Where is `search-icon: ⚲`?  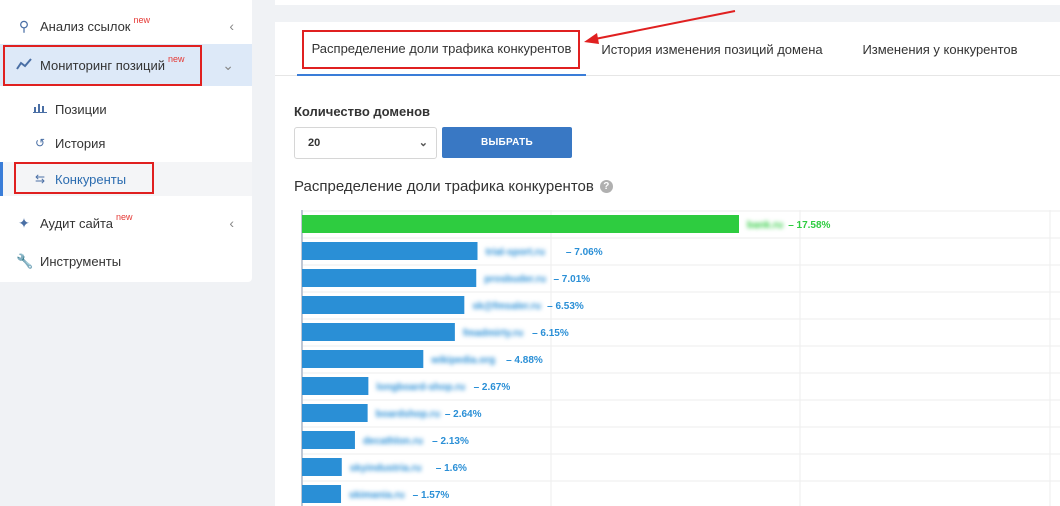 search-icon: ⚲ is located at coordinates (24, 25).